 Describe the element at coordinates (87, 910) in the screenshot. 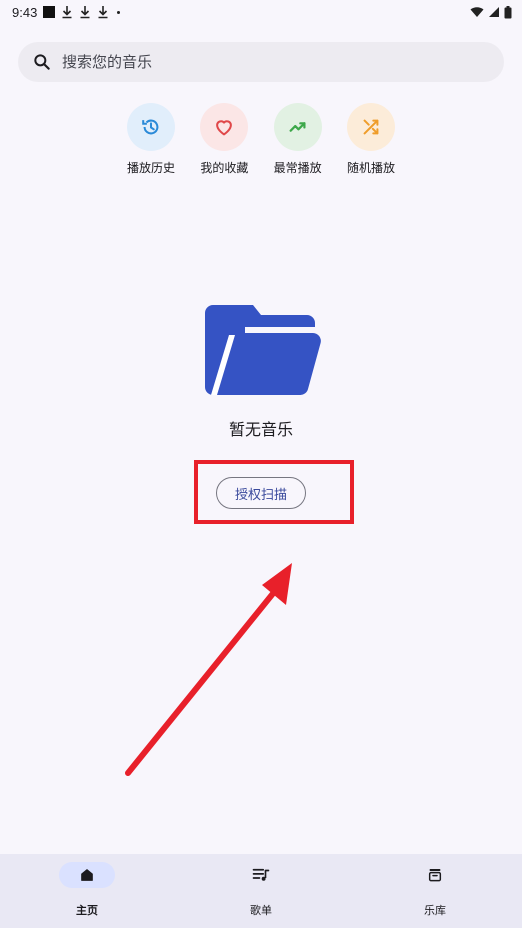

I see `nav-label: 主页` at that location.